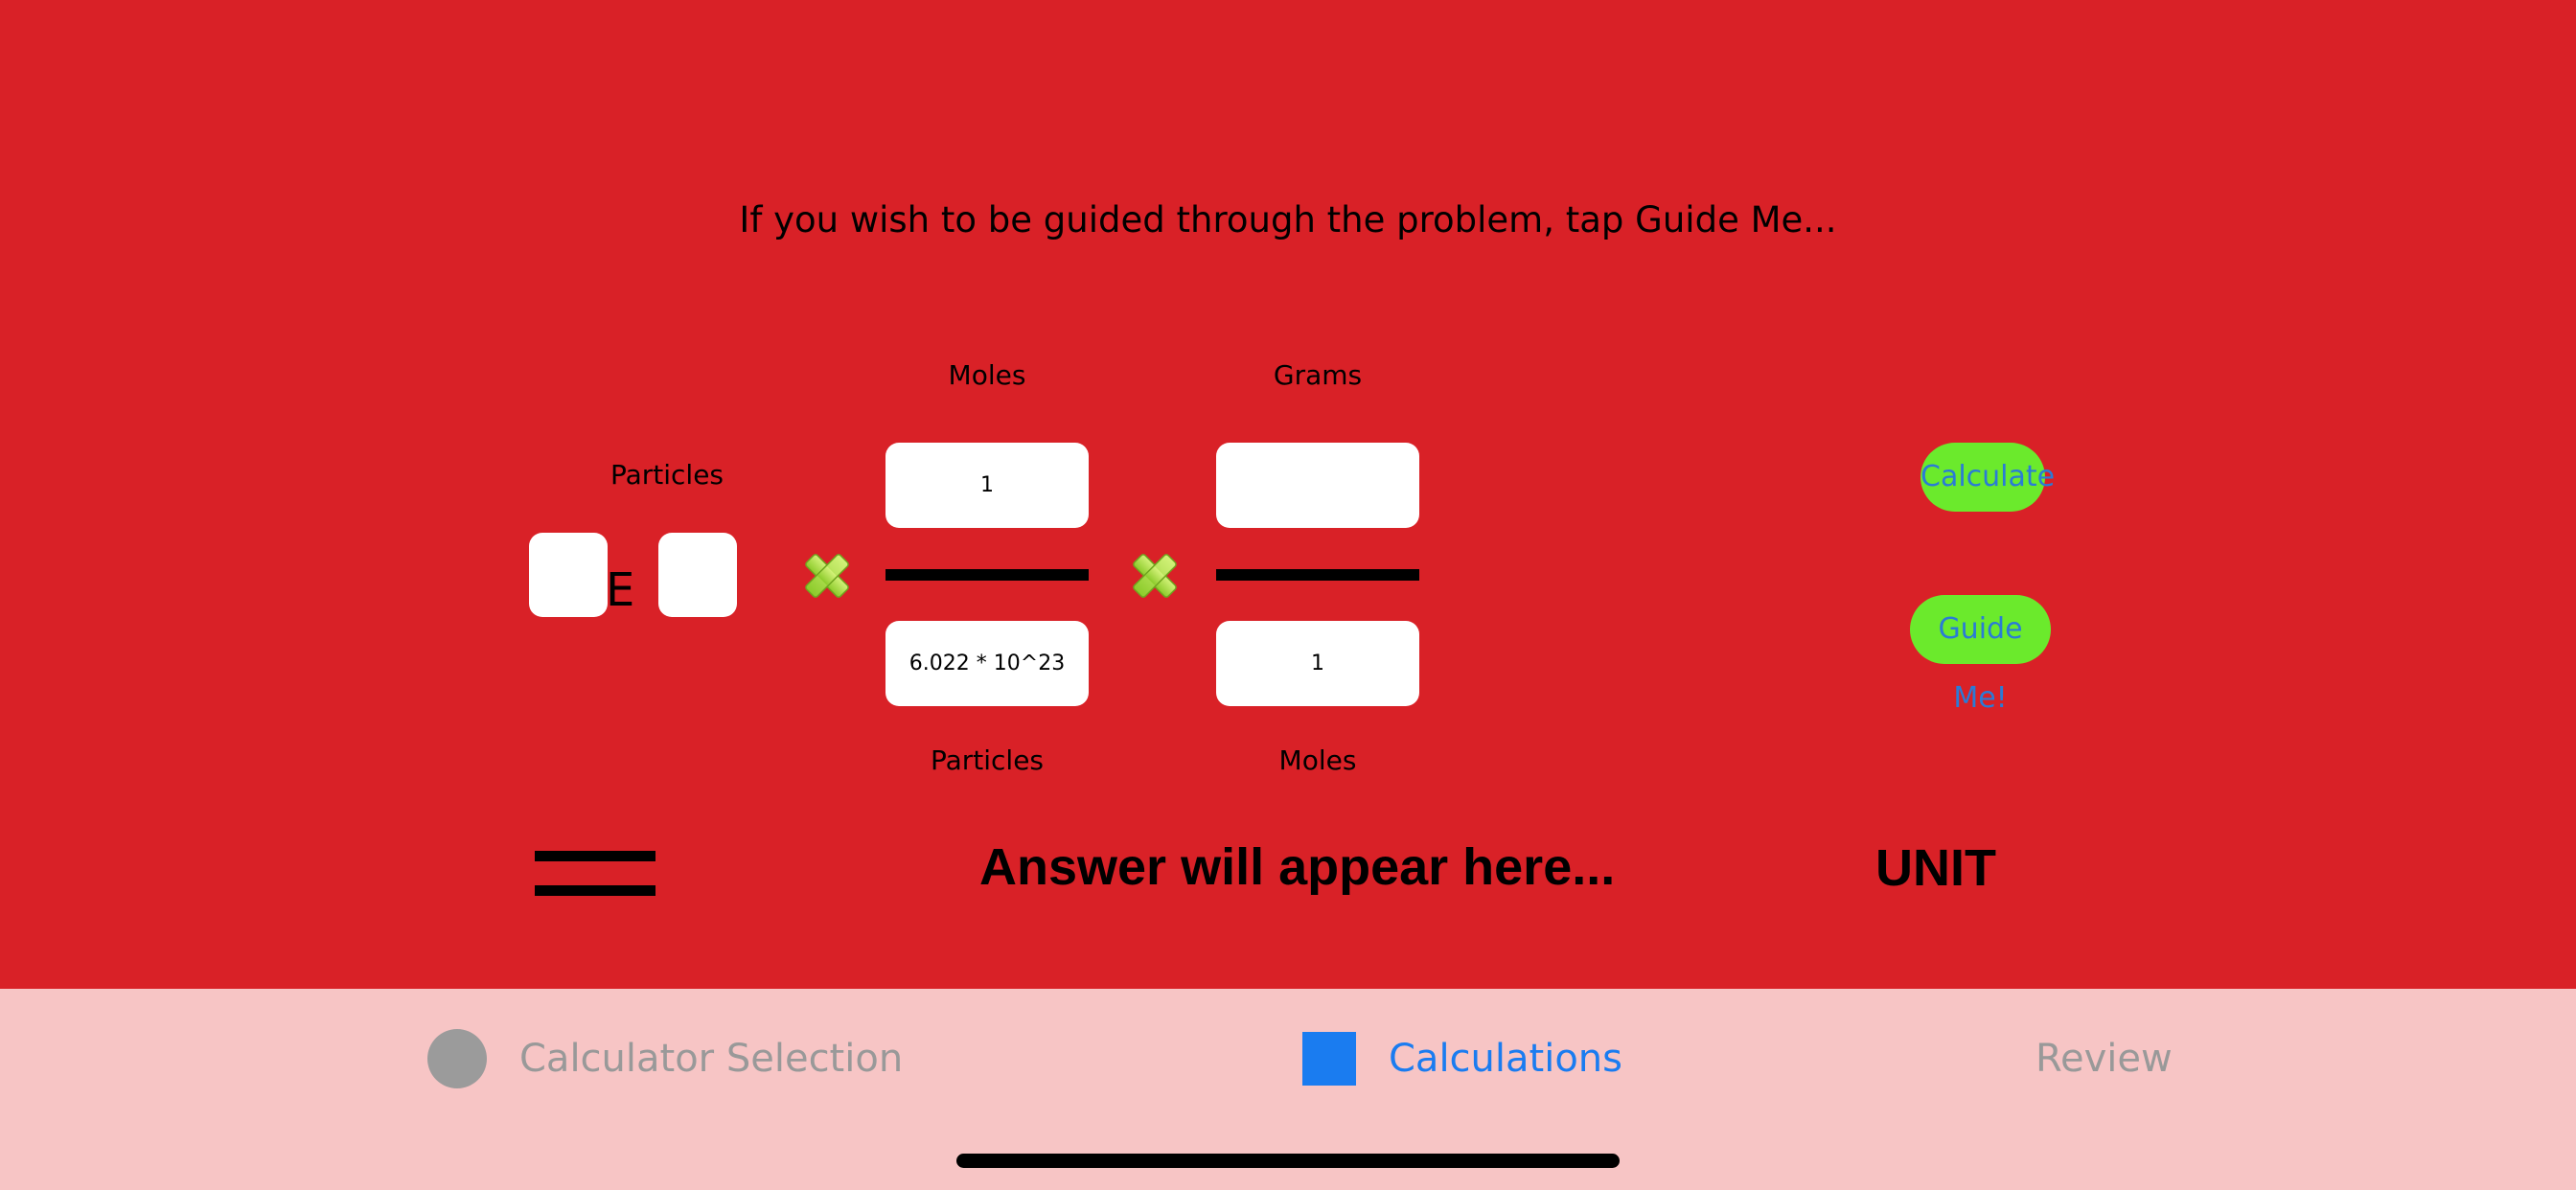 The image size is (2576, 1190). Describe the element at coordinates (1329, 1059) in the screenshot. I see `square-icon` at that location.